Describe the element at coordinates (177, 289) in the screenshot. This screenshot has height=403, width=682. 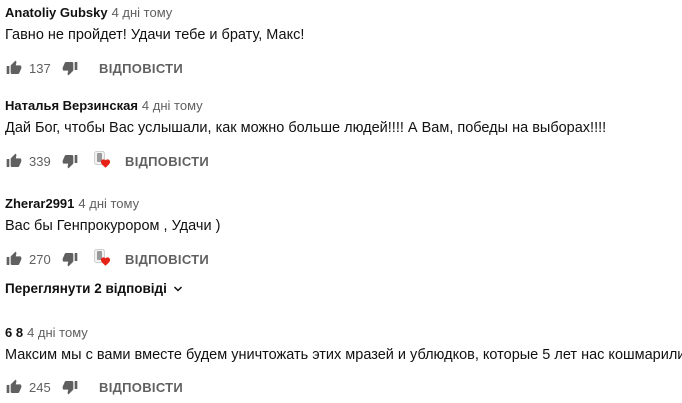
I see `chevron-down-icon` at that location.